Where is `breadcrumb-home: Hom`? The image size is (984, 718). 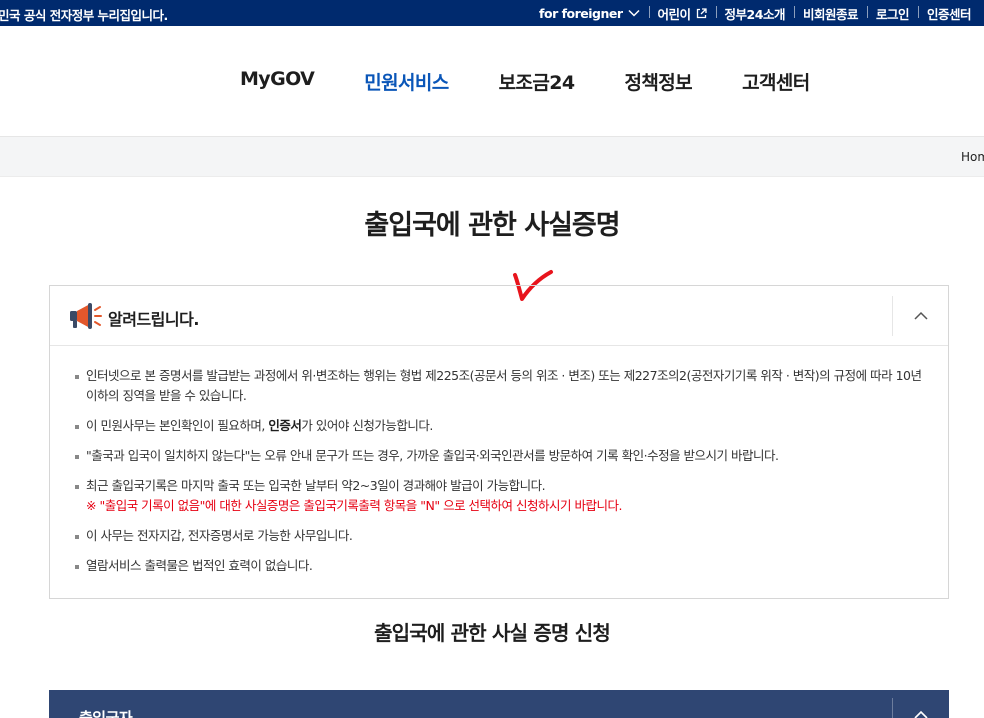 breadcrumb-home: Hom is located at coordinates (972, 157).